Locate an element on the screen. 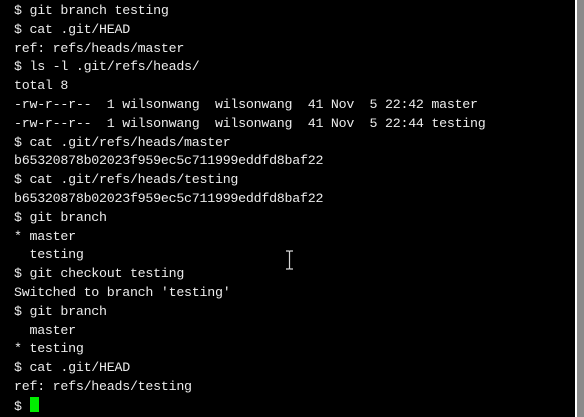 This screenshot has height=417, width=584. terminal-line: $ git checkout testing is located at coordinates (99, 274).